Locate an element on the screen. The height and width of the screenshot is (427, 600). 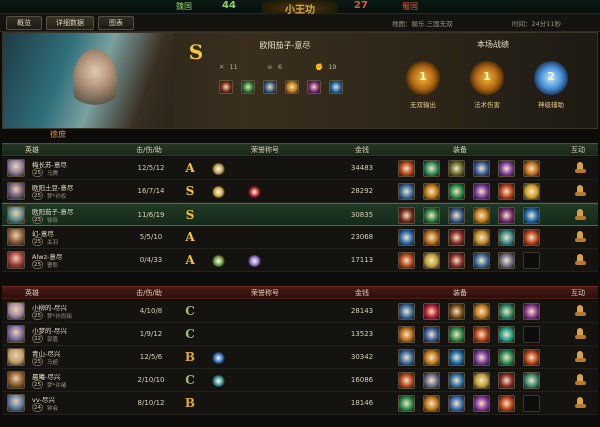
achievement-badge: 2 神级辅助 is located at coordinates (551, 89).